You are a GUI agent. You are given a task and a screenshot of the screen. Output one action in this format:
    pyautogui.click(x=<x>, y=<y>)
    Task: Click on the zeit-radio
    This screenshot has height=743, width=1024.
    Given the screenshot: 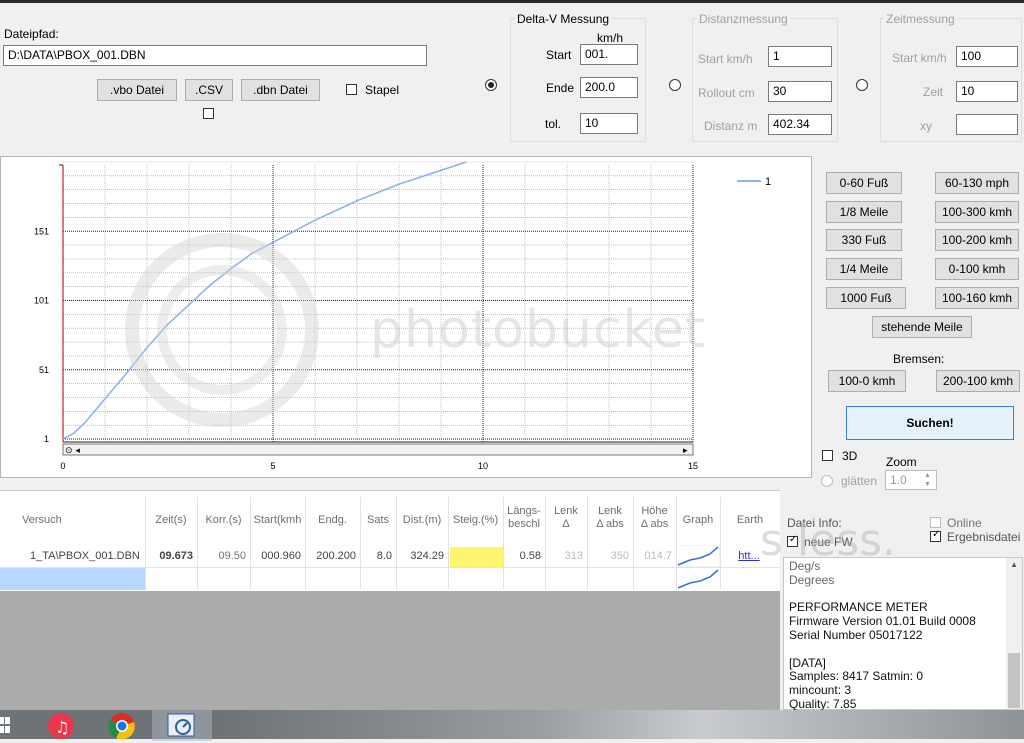 What is the action you would take?
    pyautogui.click(x=862, y=85)
    